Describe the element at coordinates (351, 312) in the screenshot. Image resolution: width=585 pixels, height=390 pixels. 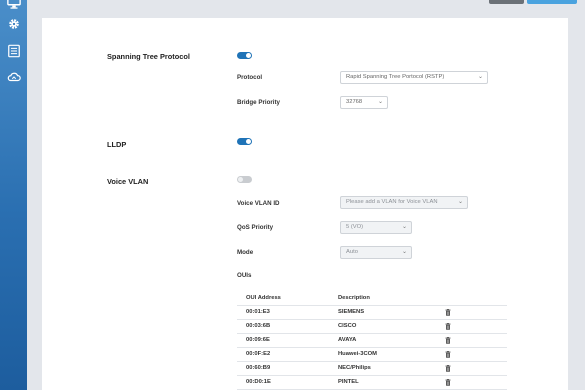
I see `oui-description-cell: SIEMENS` at that location.